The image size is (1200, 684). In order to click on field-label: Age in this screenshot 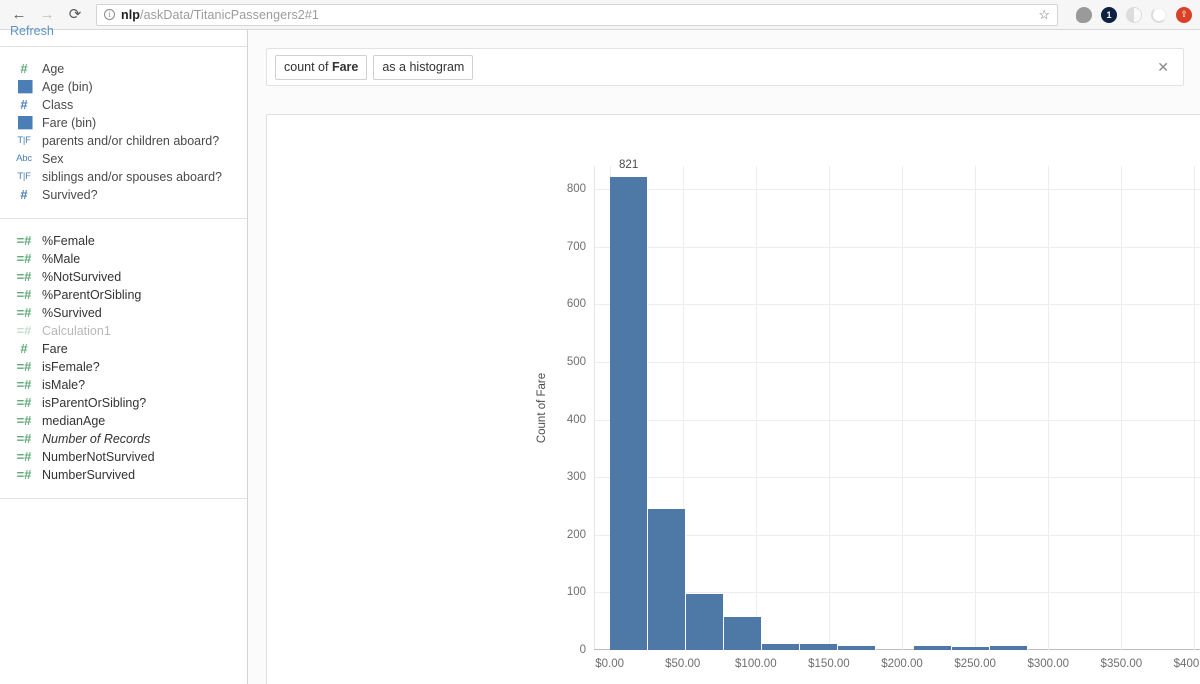, I will do `click(53, 69)`.